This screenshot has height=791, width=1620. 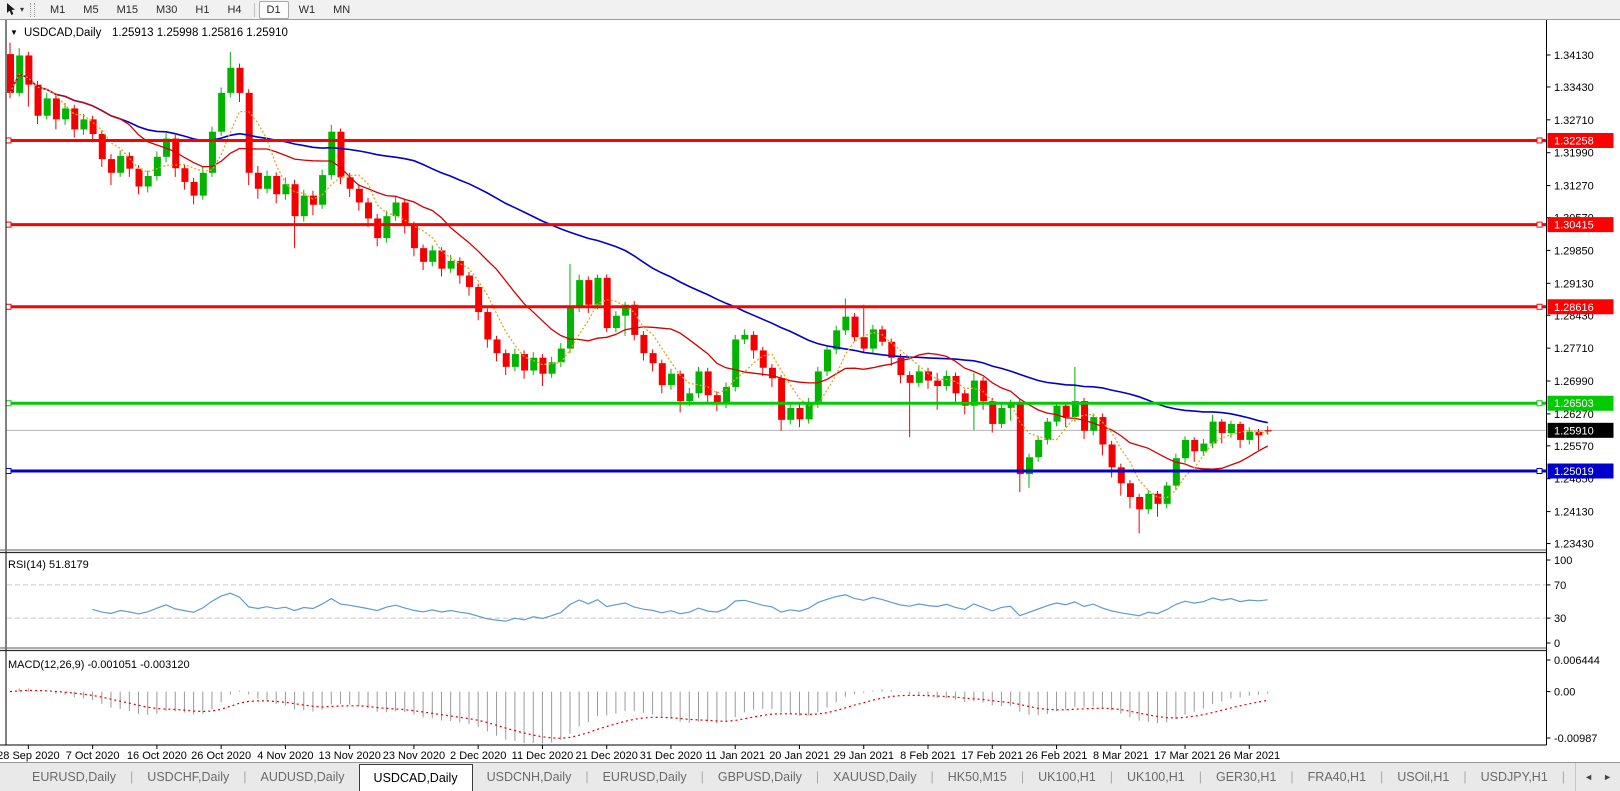 What do you see at coordinates (1574, 472) in the screenshot?
I see `price-tag-label: 1.25019` at bounding box center [1574, 472].